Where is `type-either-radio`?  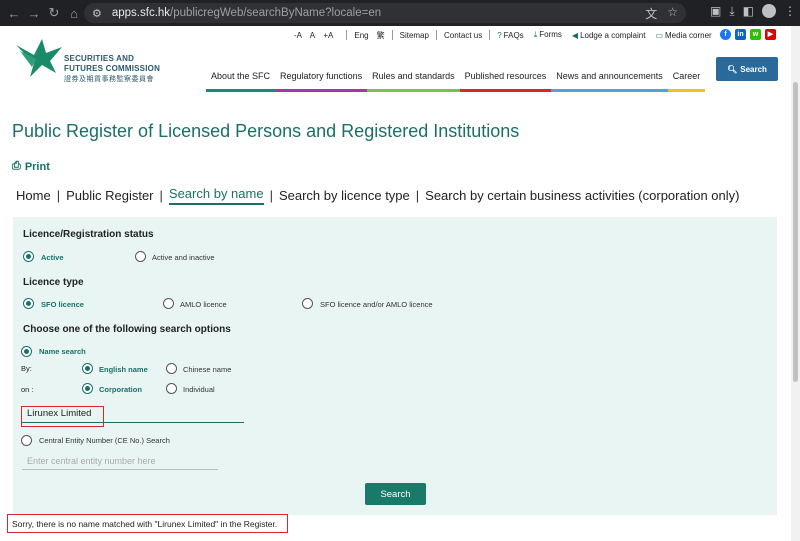
type-either-radio is located at coordinates (307, 303).